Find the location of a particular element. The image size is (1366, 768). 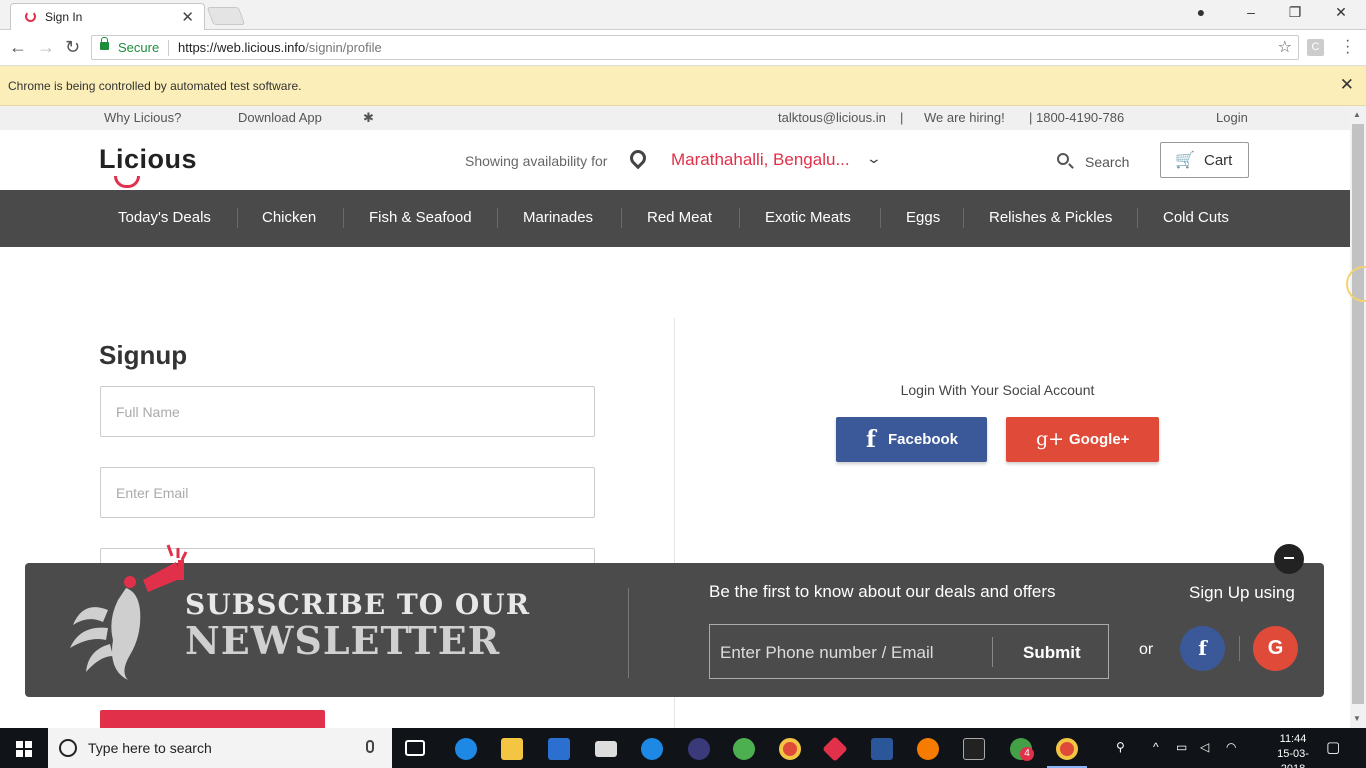

cortana-icon is located at coordinates (68, 748).